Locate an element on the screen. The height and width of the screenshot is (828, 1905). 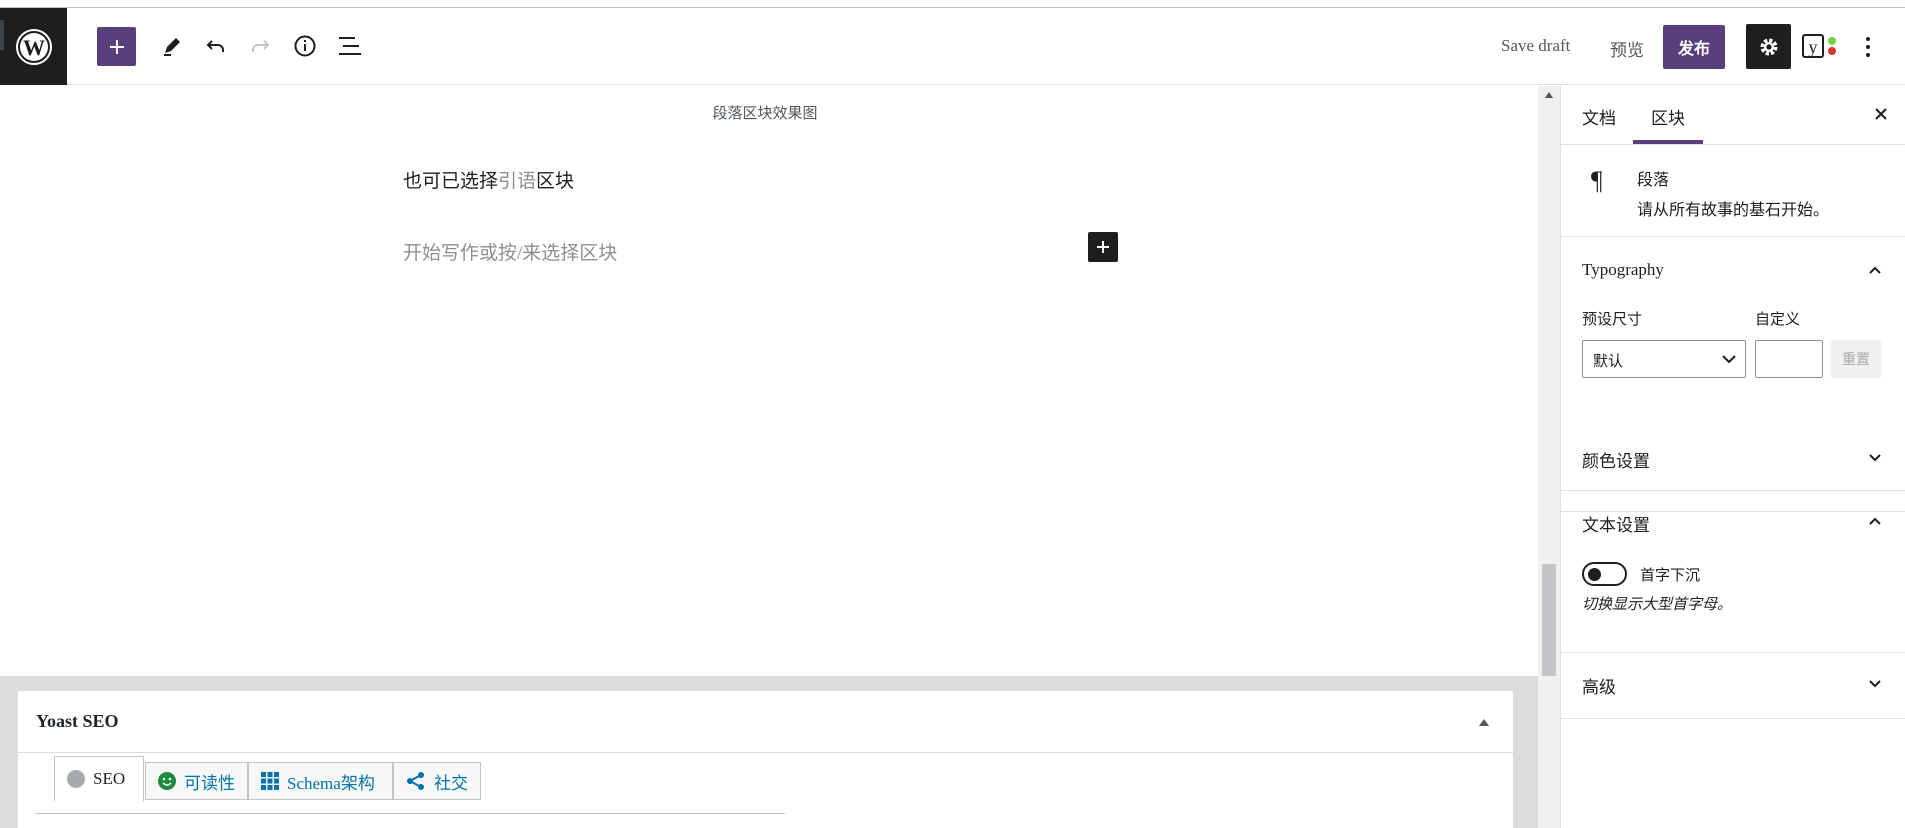
pencil-icon is located at coordinates (172, 47).